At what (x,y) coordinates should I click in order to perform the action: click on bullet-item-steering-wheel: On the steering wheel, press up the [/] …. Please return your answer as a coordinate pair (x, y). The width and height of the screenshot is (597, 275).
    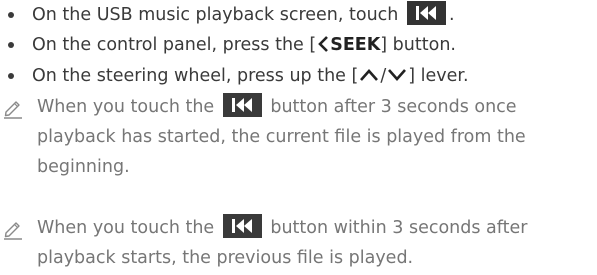
    Looking at the image, I should click on (298, 76).